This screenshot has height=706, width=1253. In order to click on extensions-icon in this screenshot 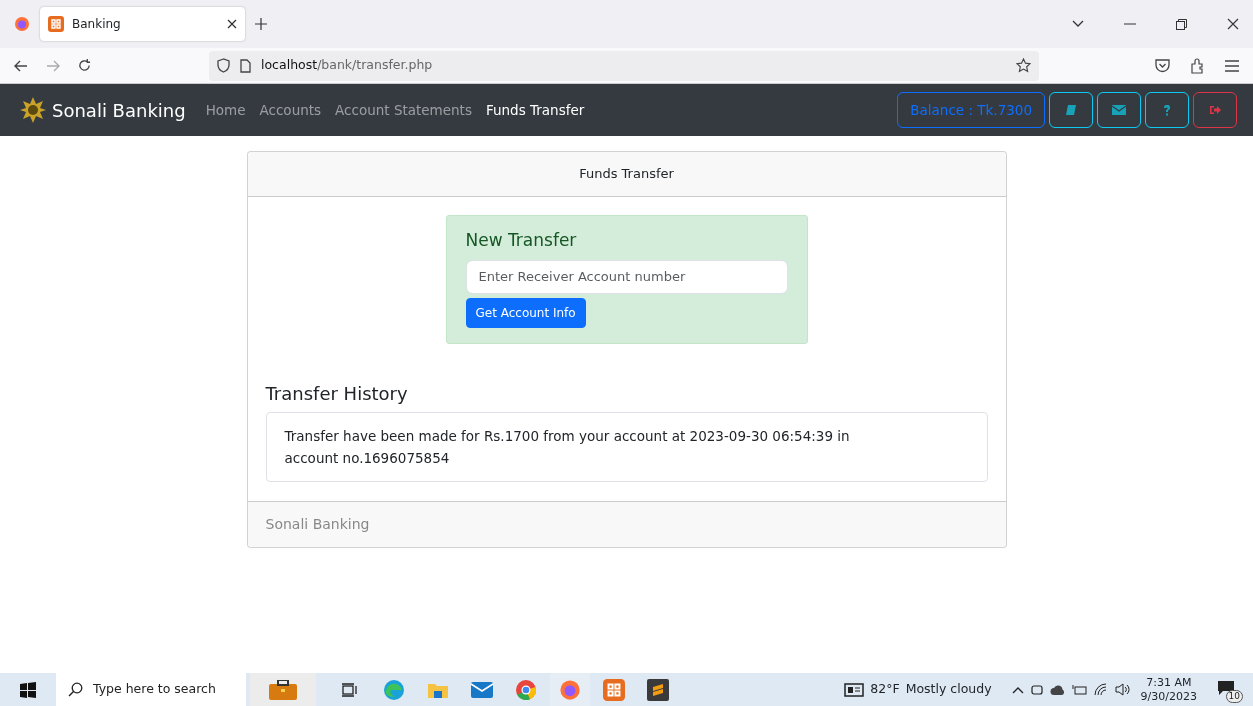, I will do `click(1197, 65)`.